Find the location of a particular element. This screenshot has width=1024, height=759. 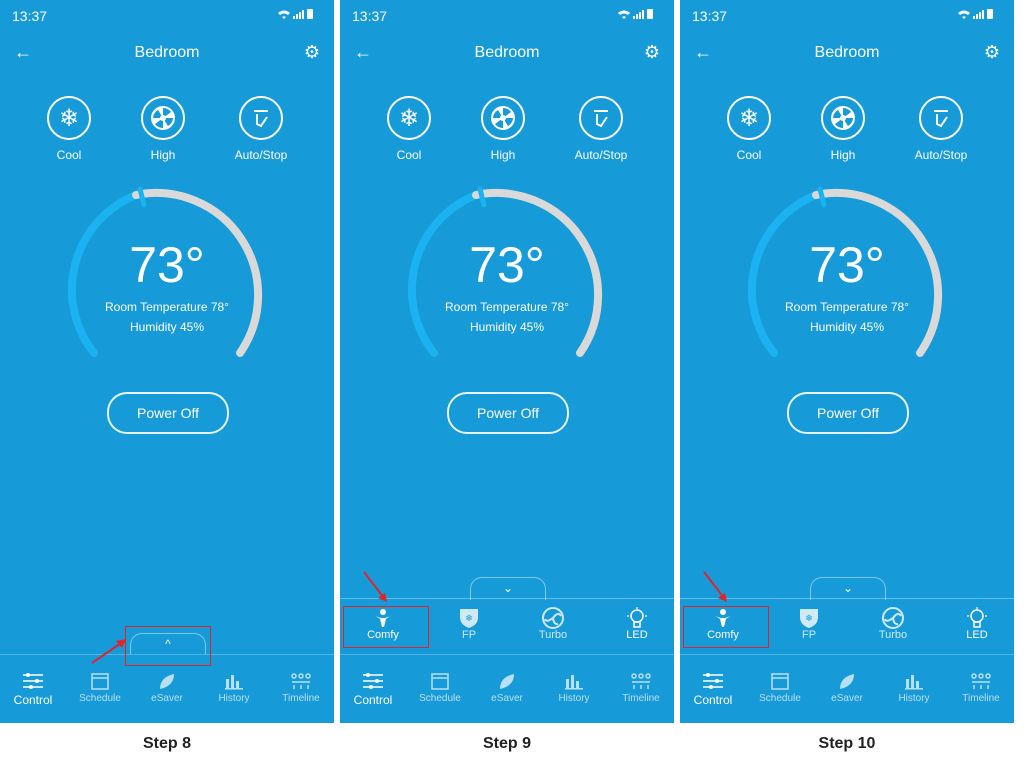

sliders-icon is located at coordinates (33, 681).